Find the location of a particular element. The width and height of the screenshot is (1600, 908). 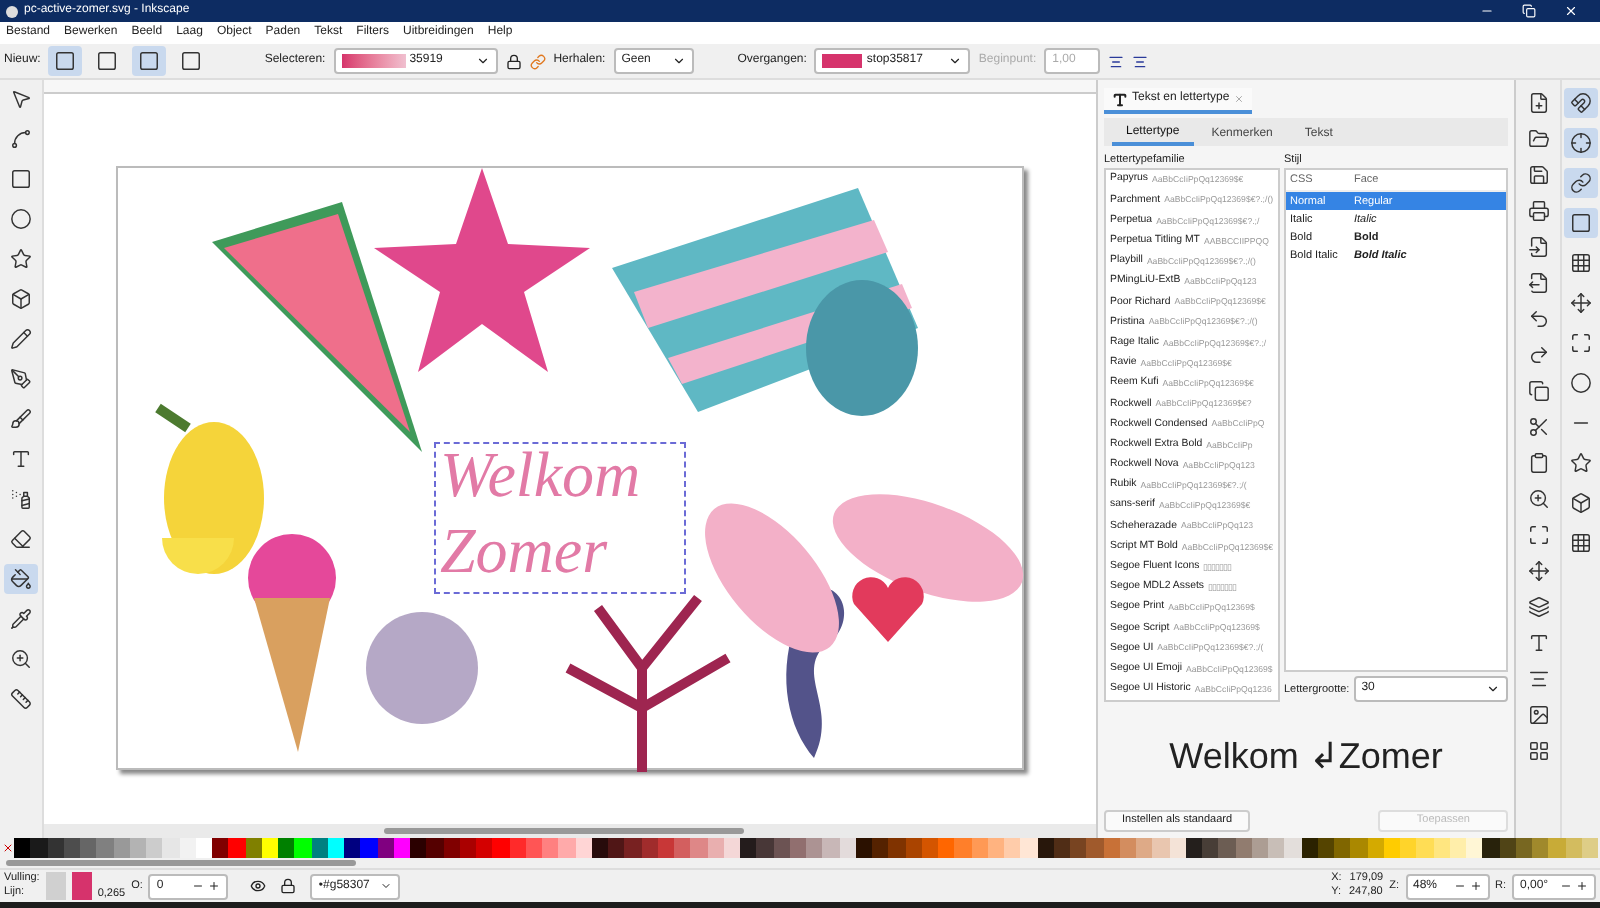

font-preview: Welkom ↲Zomer is located at coordinates (1306, 756).